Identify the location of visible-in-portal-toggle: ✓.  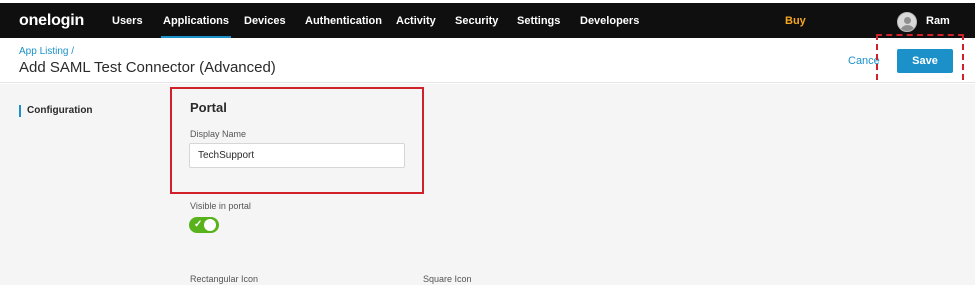
(204, 225).